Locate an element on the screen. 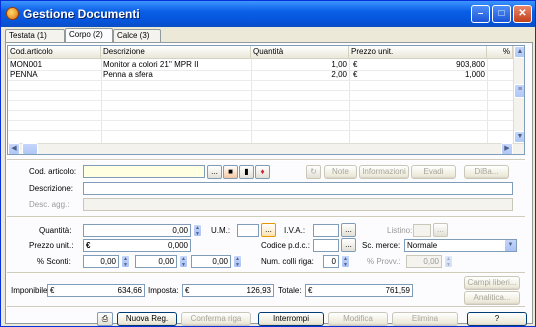  scroll-thumb: ≡ is located at coordinates (519, 91).